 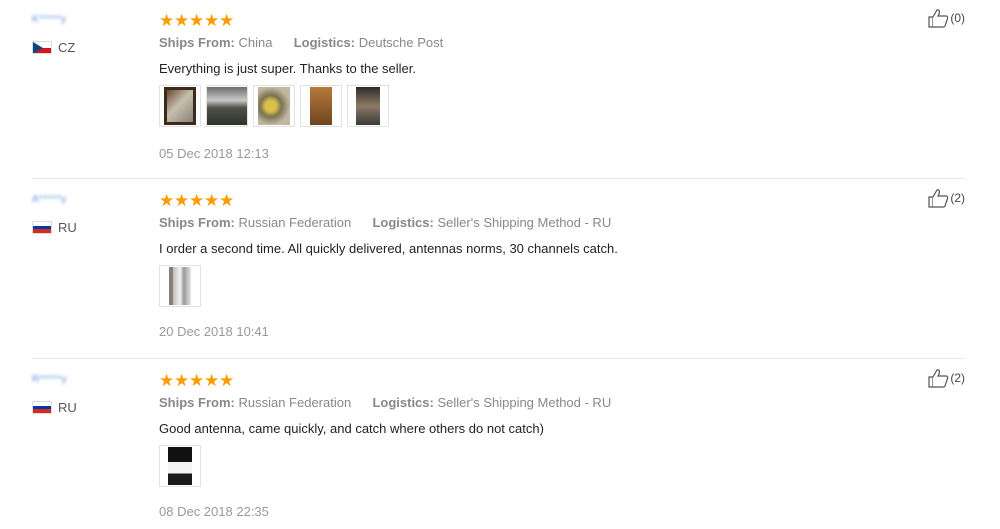 What do you see at coordinates (53, 47) in the screenshot?
I see `reviewer-country: CZ` at bounding box center [53, 47].